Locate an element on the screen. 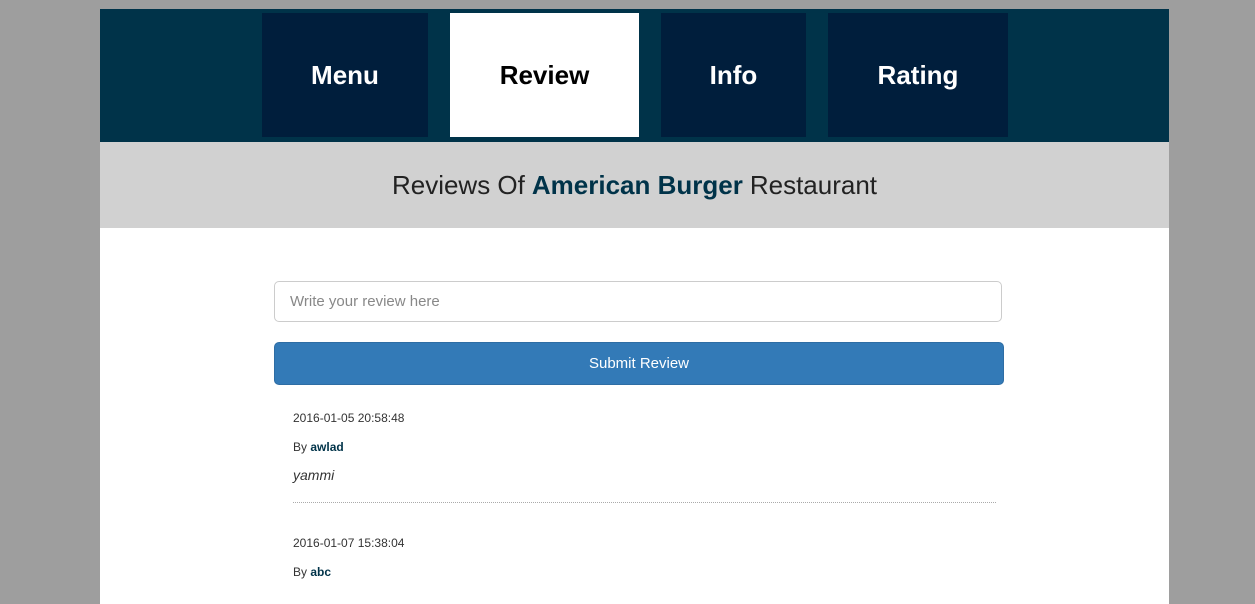  page-title: Reviews Of American Burger Restaurant is located at coordinates (634, 185).